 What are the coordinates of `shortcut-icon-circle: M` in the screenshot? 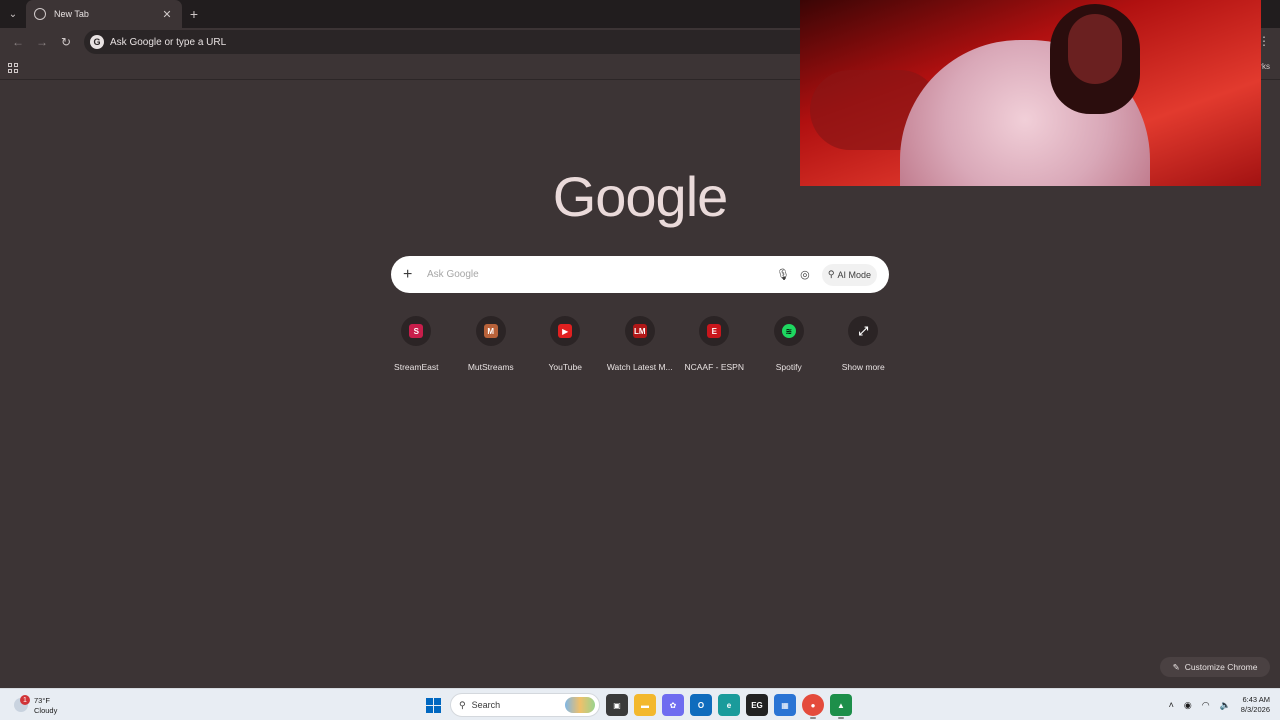 It's located at (490, 331).